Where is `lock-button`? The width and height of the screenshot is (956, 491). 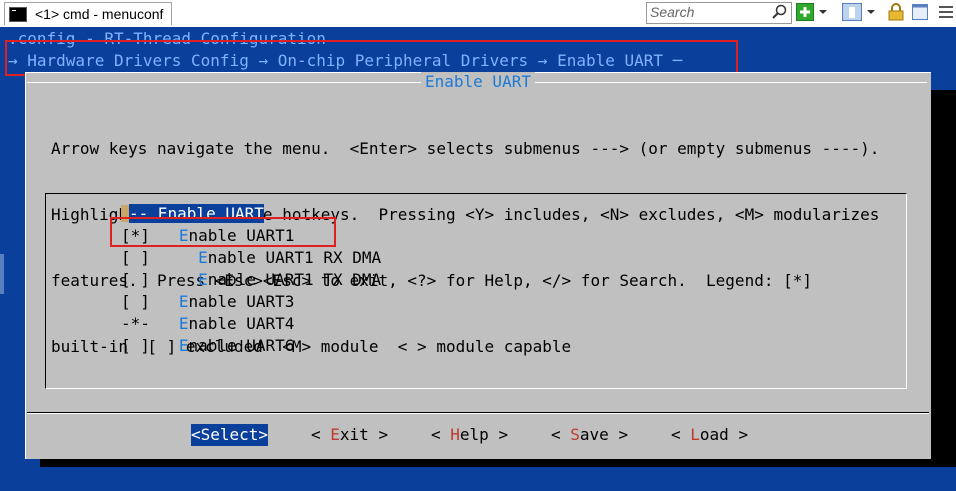 lock-button is located at coordinates (896, 12).